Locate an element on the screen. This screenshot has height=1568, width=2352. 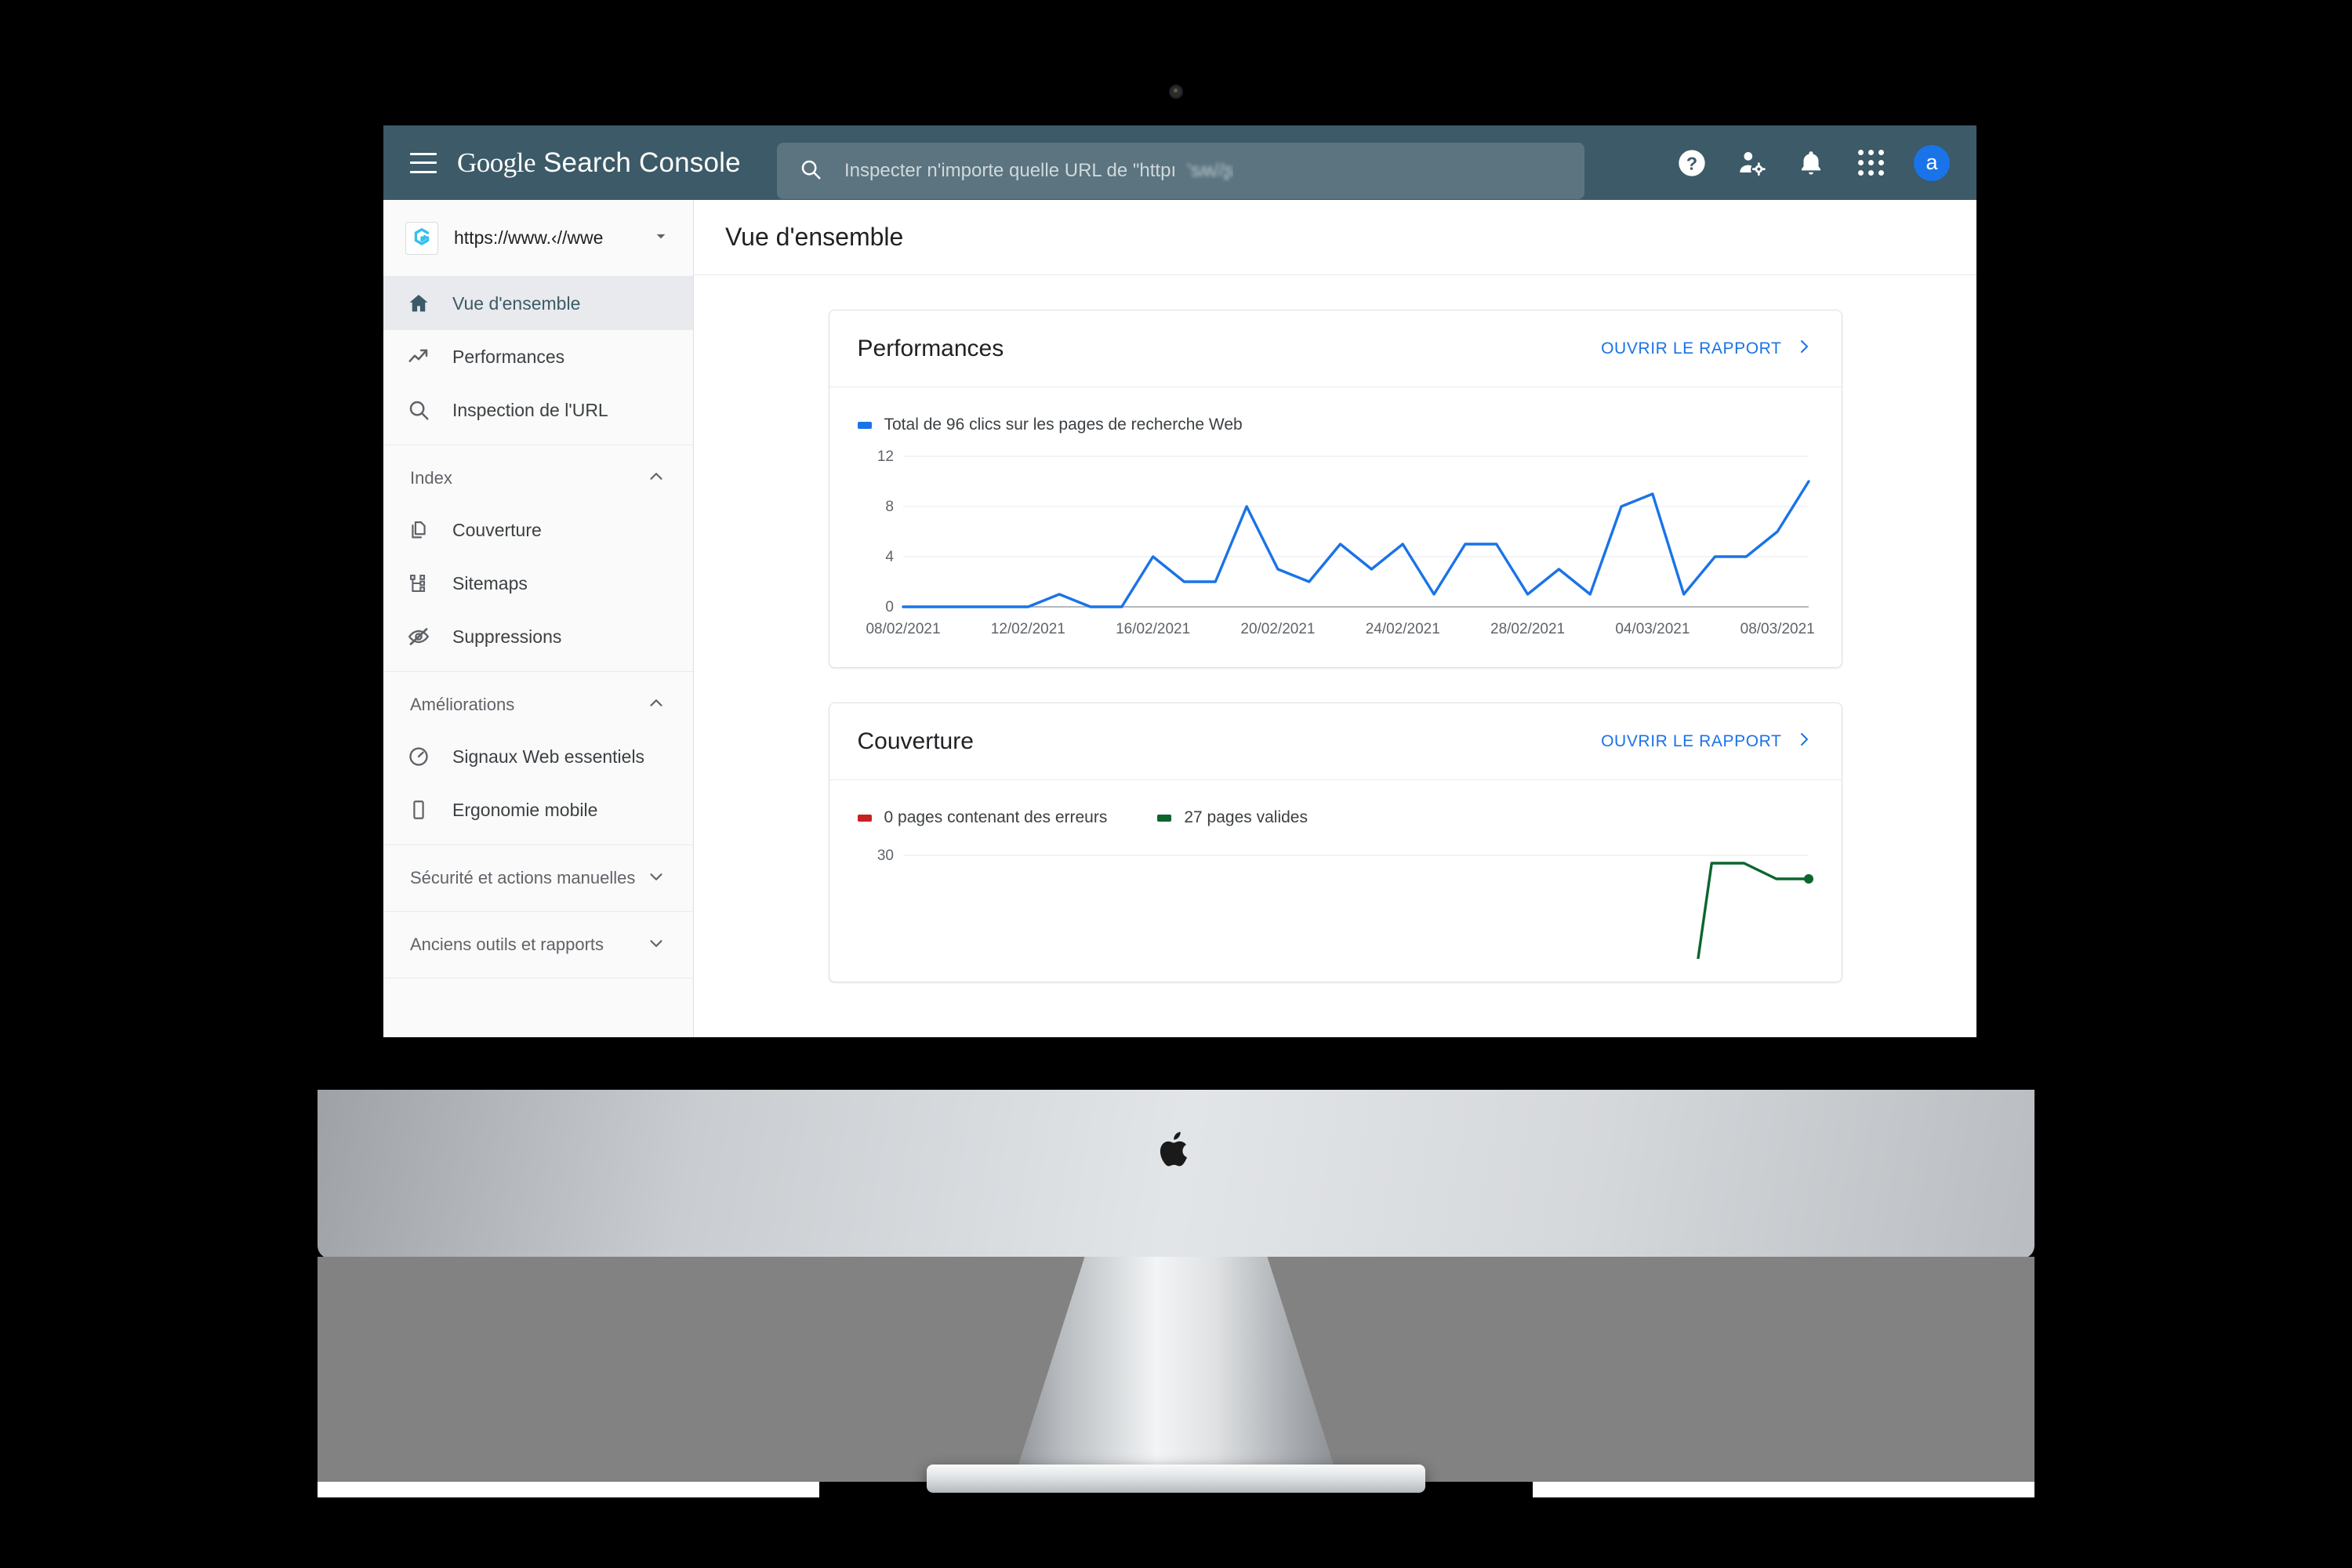
sidebar-item-label: Inspection de l'URL is located at coordinates (530, 409).